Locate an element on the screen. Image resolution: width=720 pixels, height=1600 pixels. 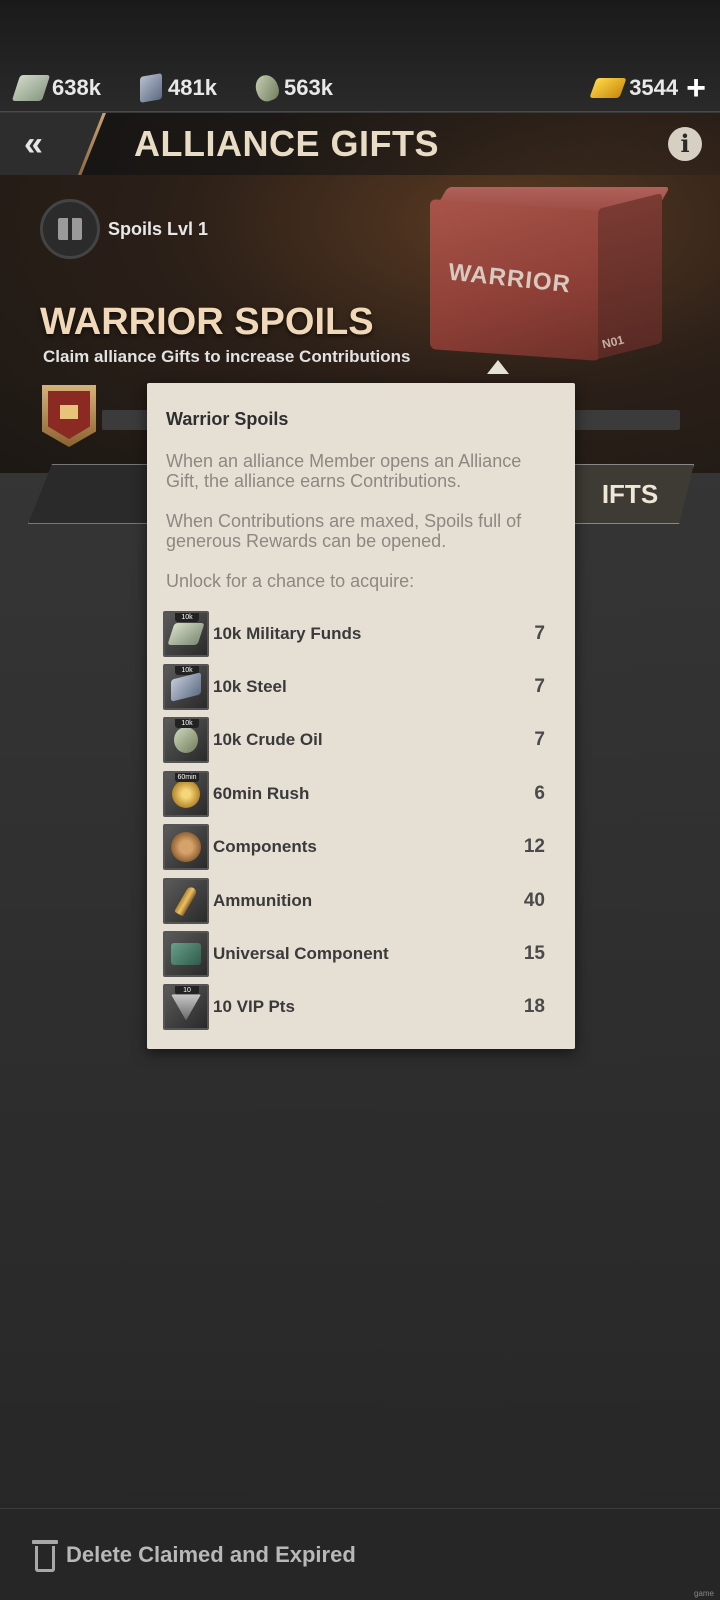
crude-oil-icon is located at coordinates (267, 88).